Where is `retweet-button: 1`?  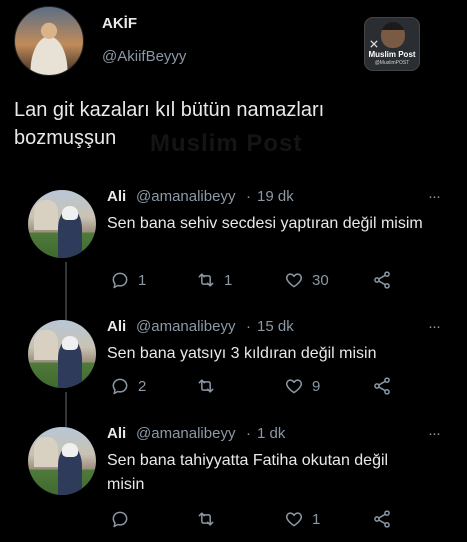 retweet-button: 1 is located at coordinates (214, 280).